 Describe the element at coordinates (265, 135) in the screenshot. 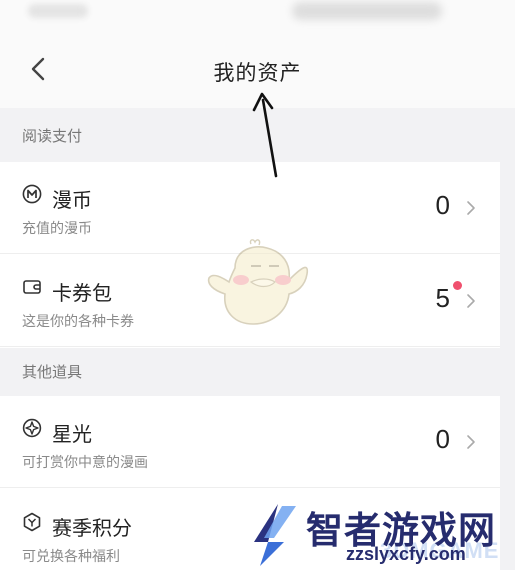

I see `annotation-arrow` at that location.